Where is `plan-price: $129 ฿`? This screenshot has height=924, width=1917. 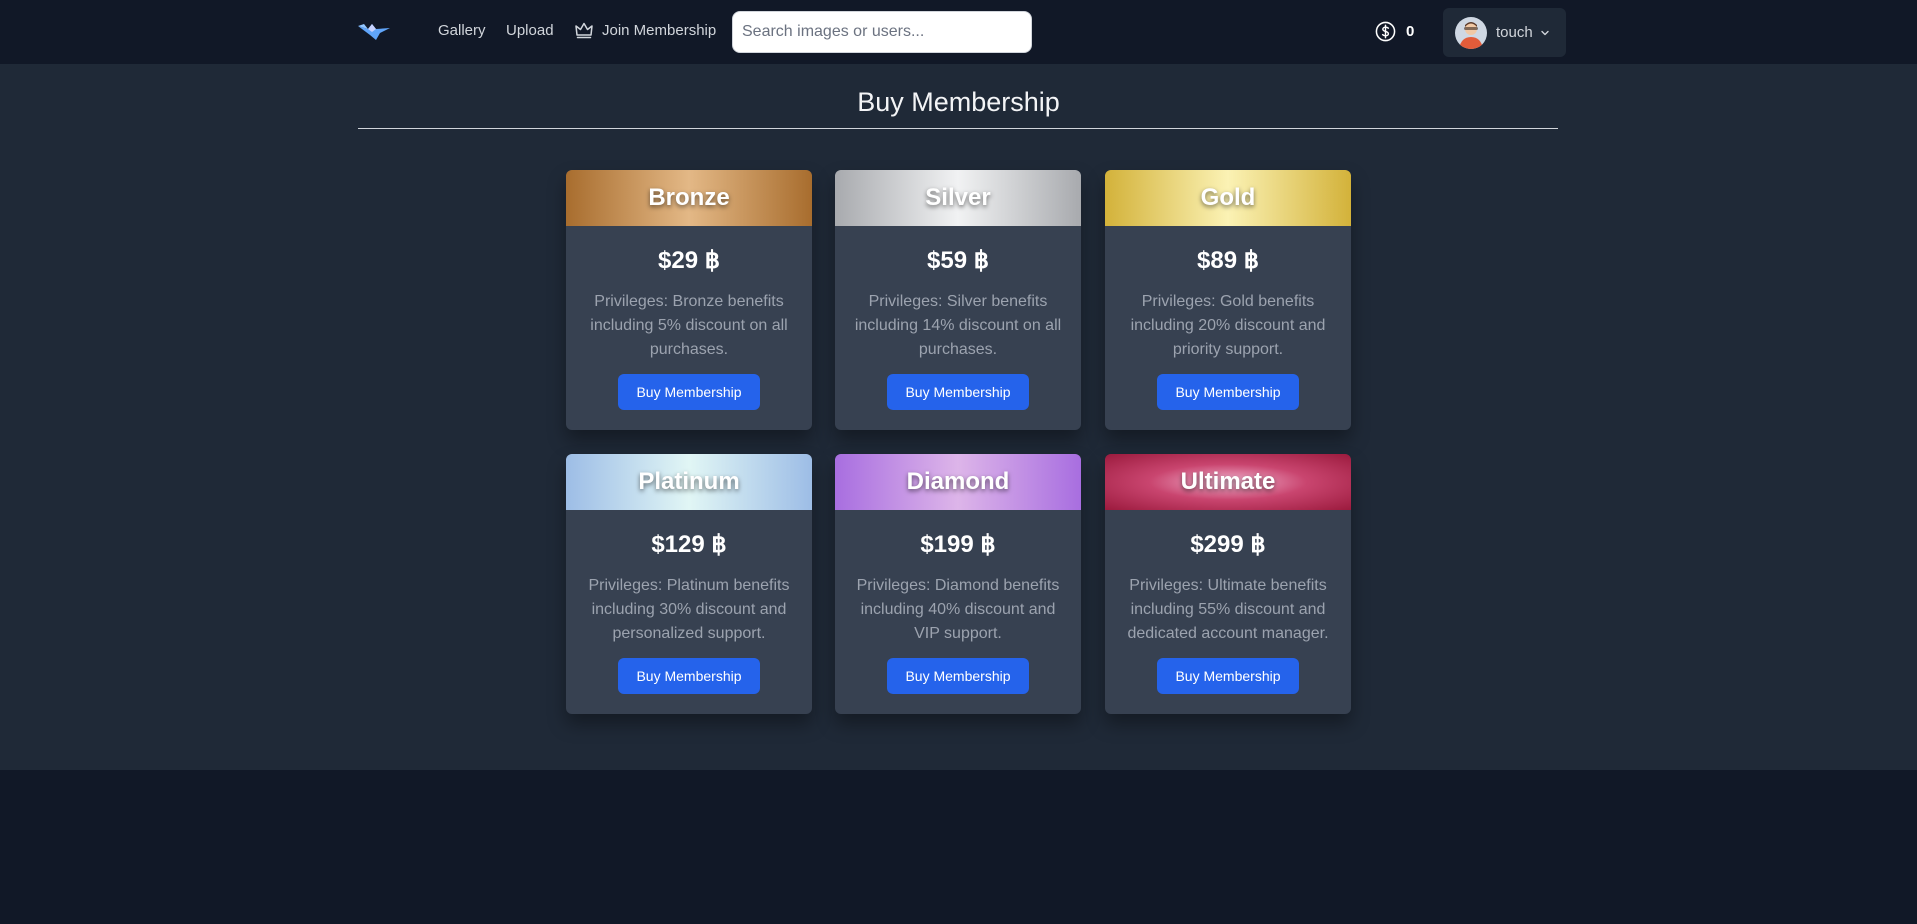
plan-price: $129 ฿ is located at coordinates (689, 544).